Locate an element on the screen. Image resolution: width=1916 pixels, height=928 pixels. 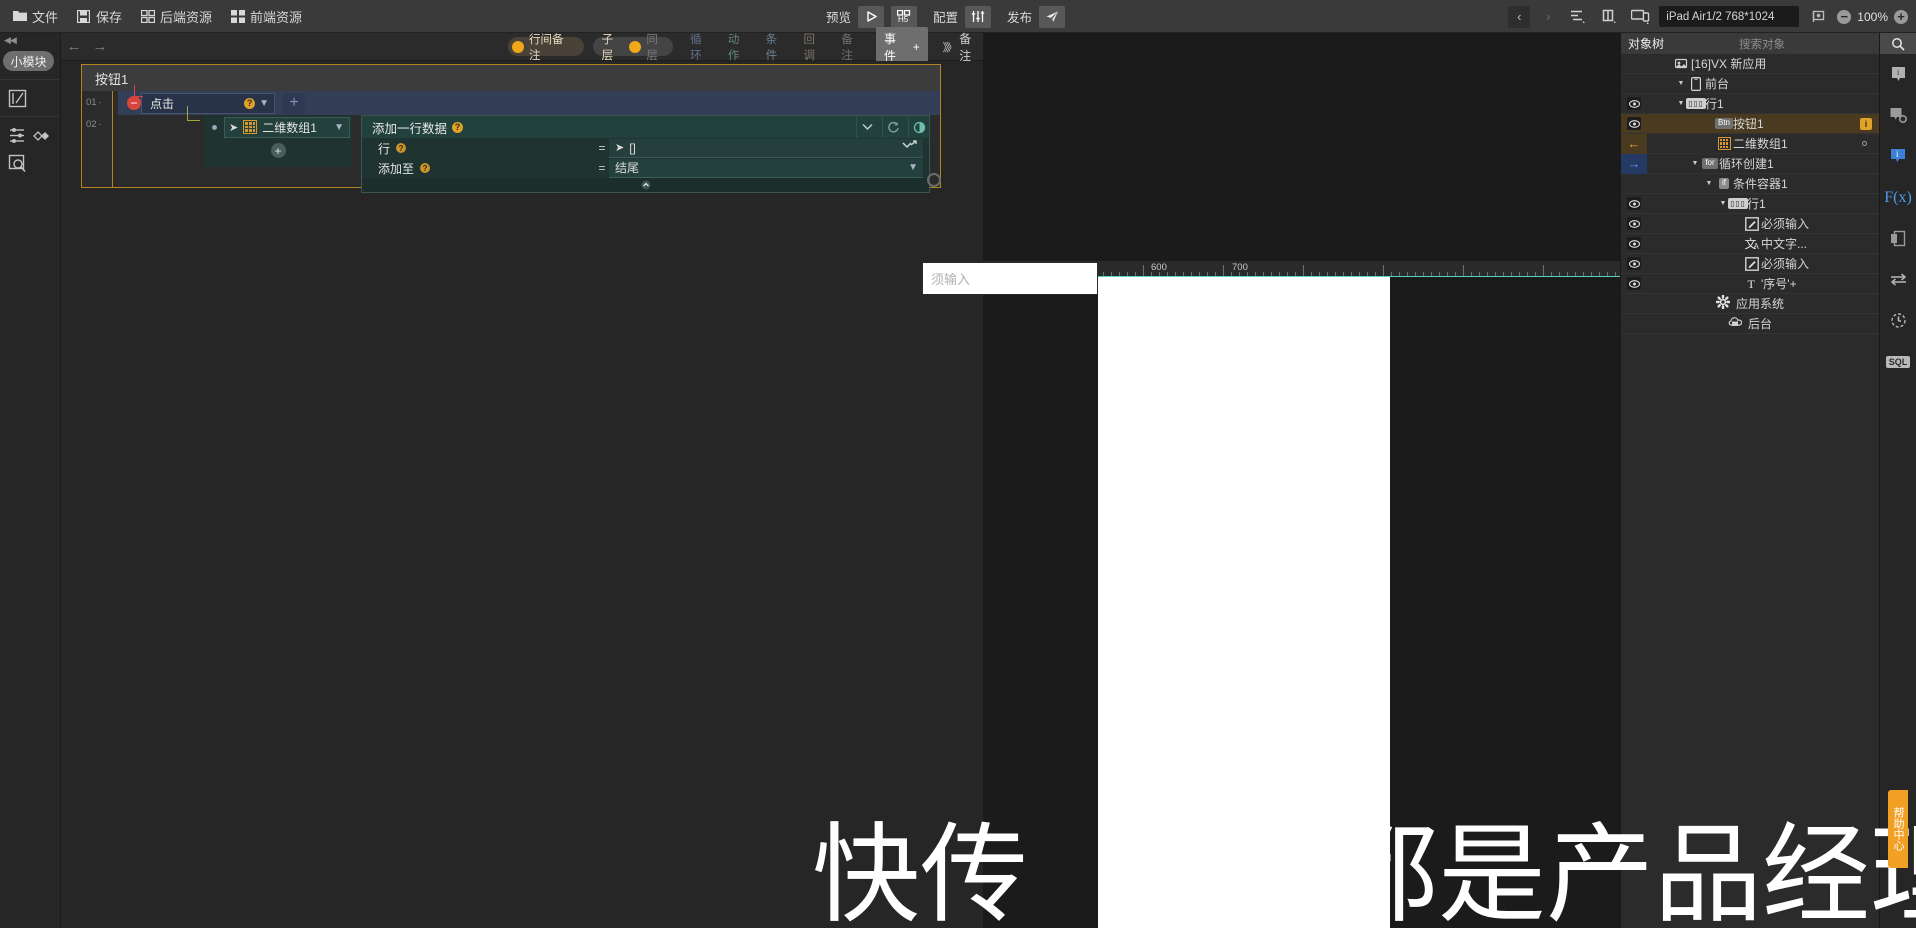
action-collapse-bar is located at coordinates (645, 185).